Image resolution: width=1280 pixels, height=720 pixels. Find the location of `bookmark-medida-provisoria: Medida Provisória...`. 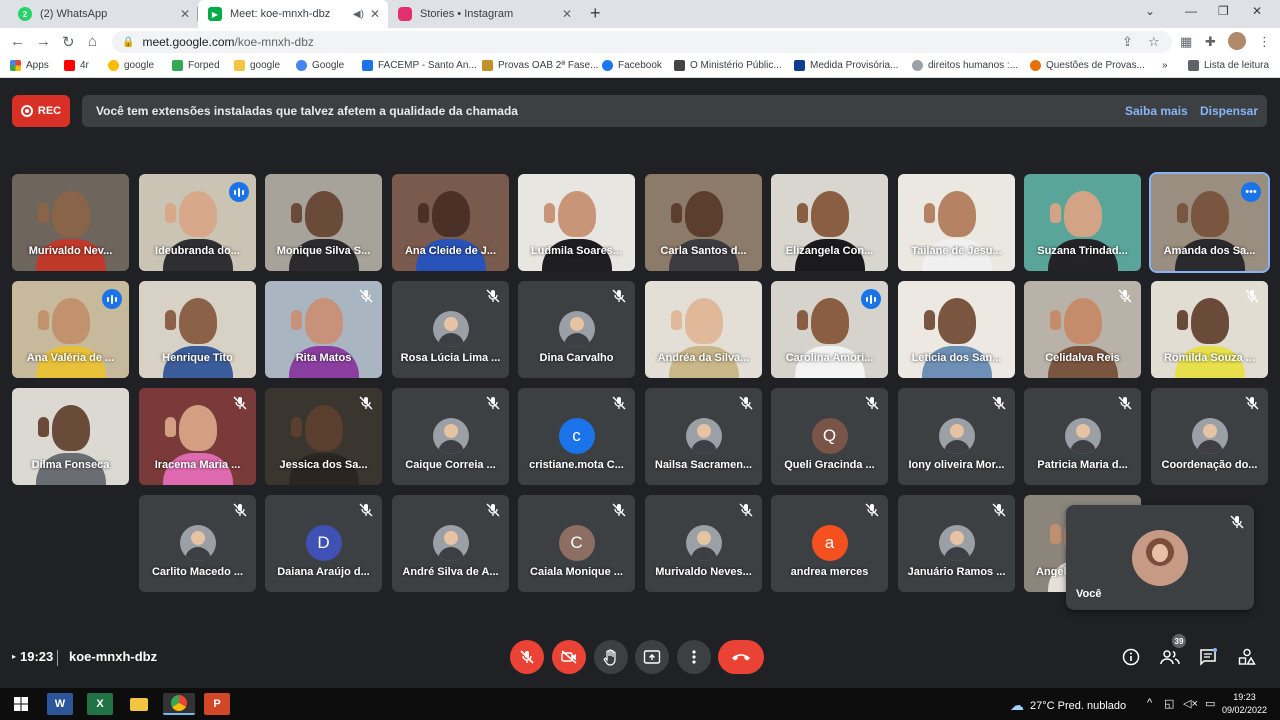

bookmark-medida-provisoria: Medida Provisória... is located at coordinates (846, 65).